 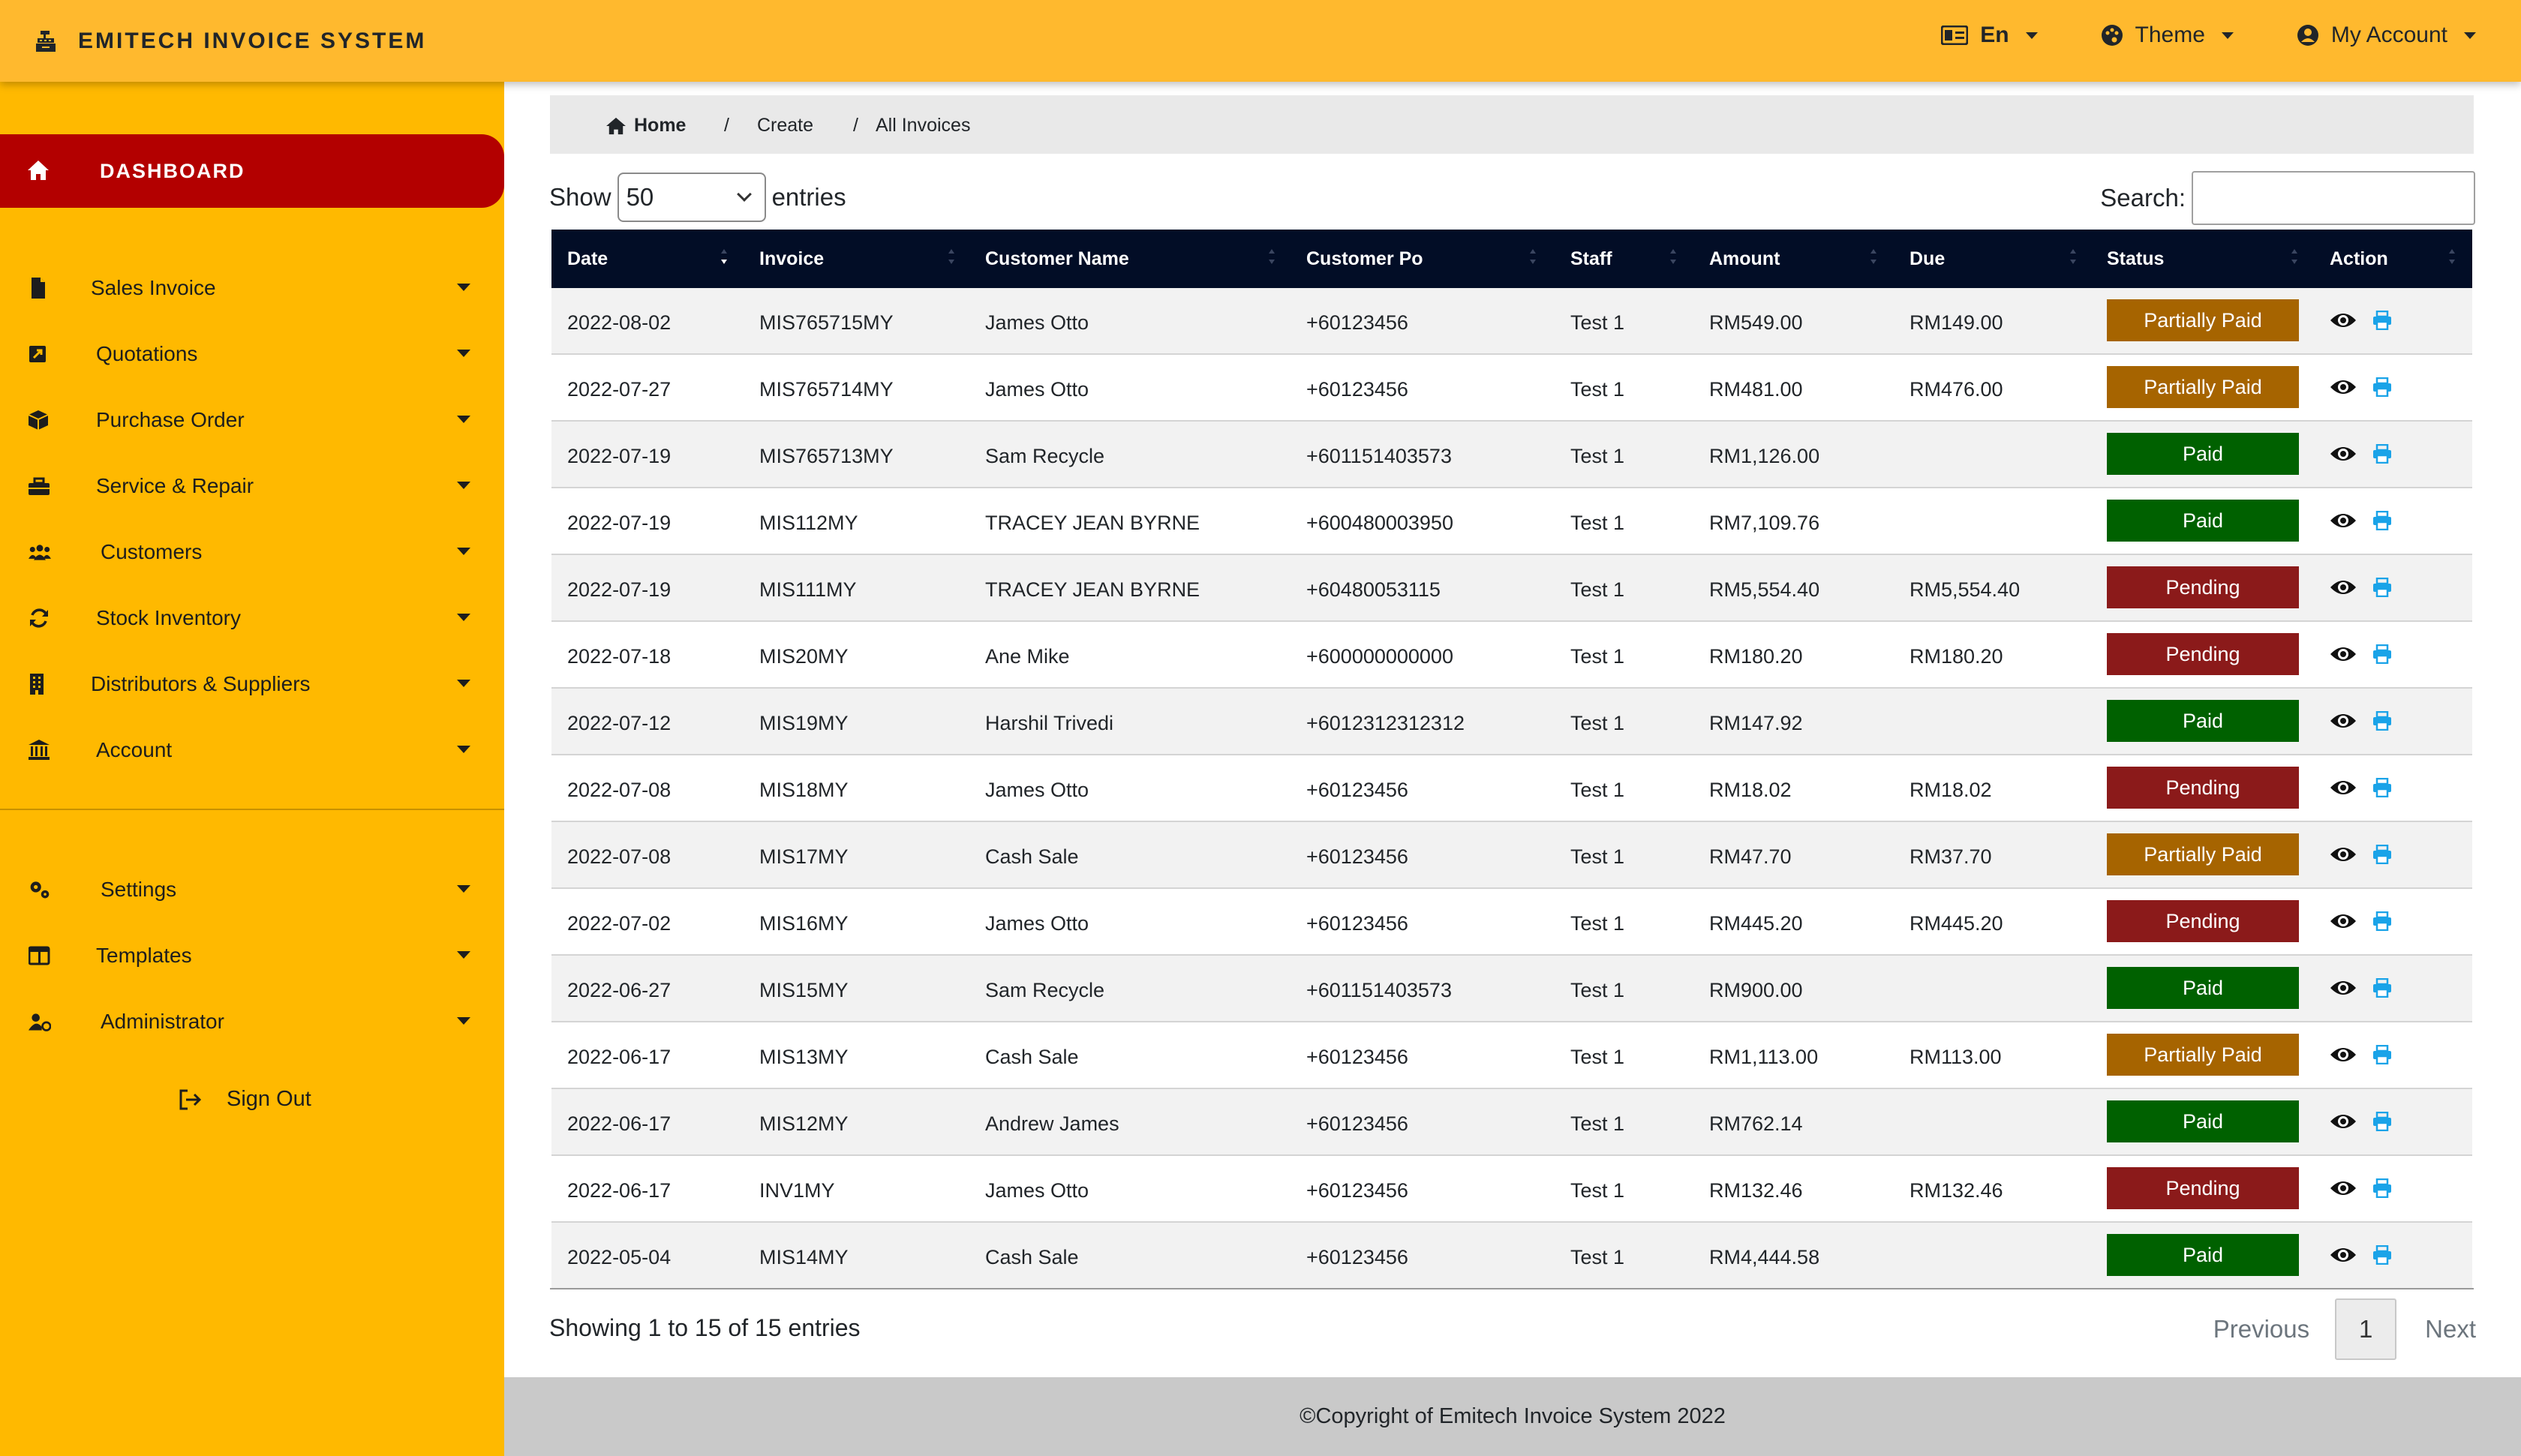 I want to click on table-search: Search:, so click(x=2287, y=198).